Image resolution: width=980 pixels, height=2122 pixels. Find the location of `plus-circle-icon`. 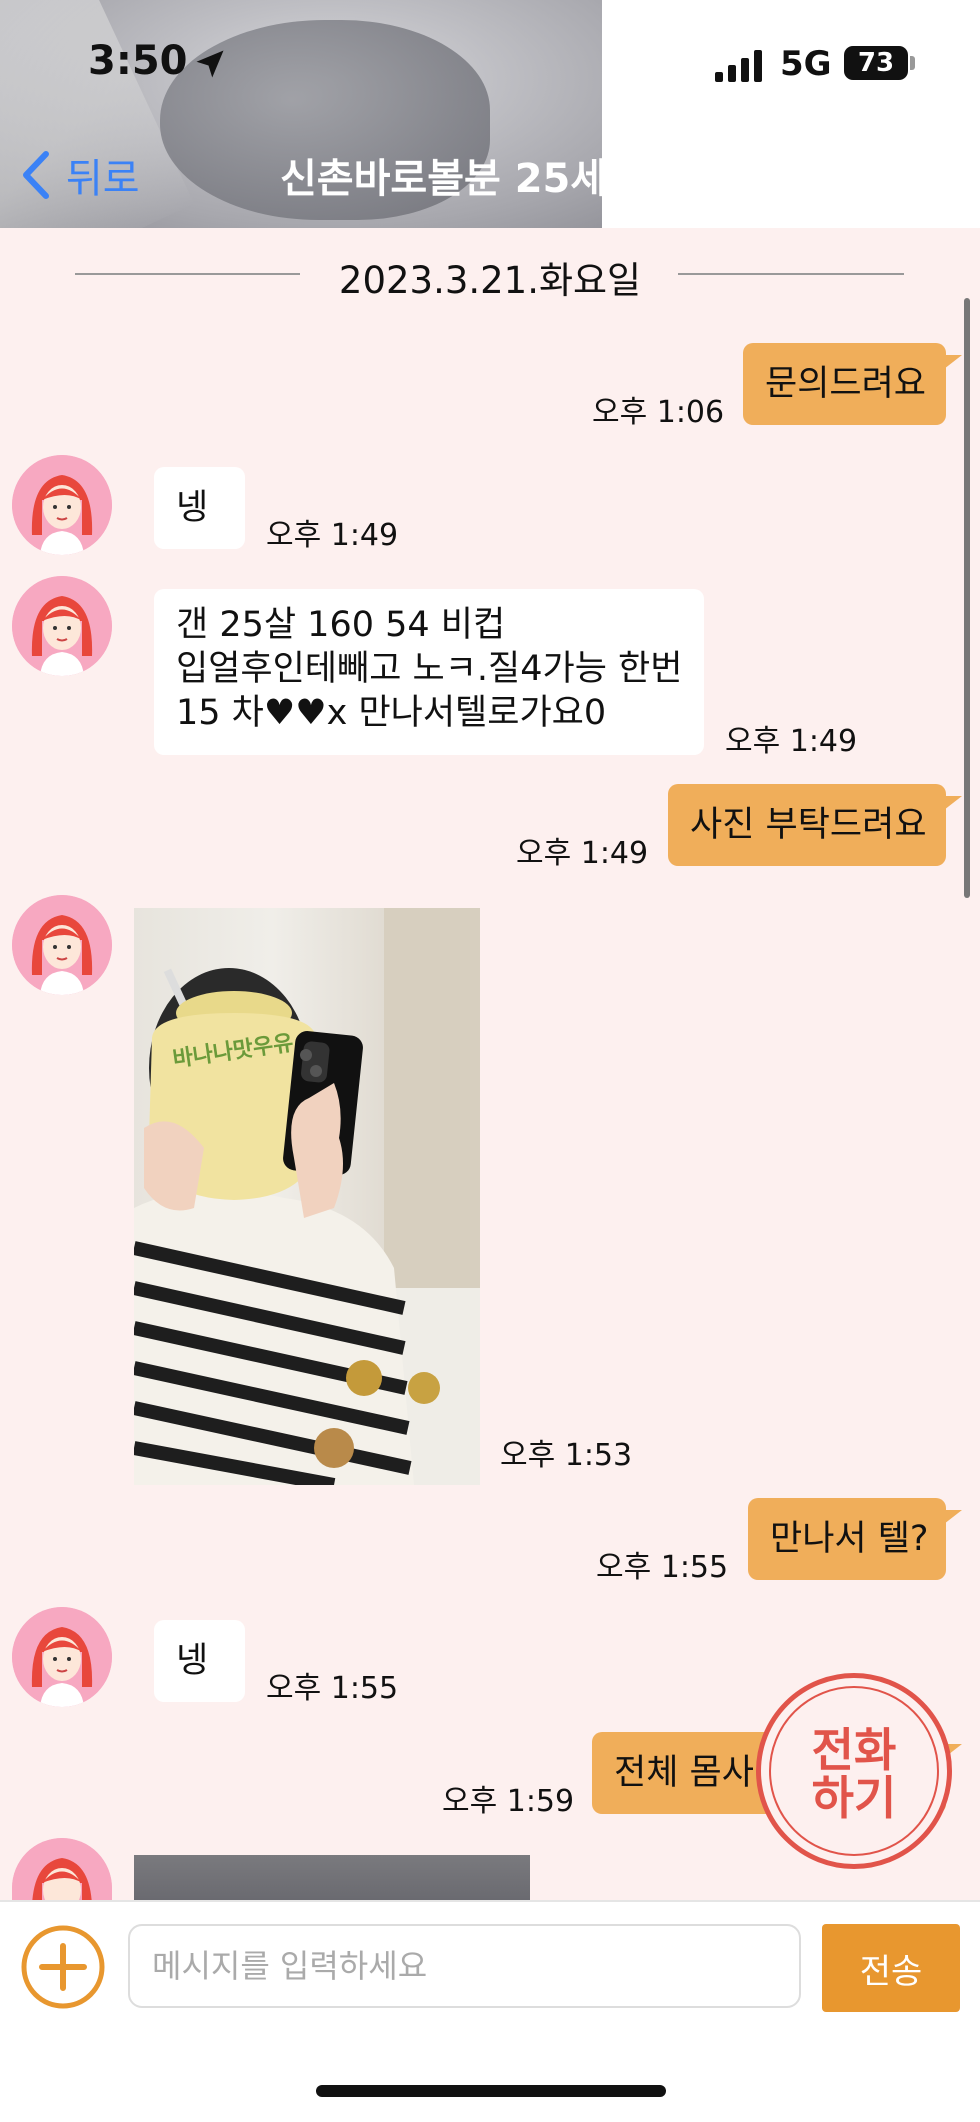

plus-circle-icon is located at coordinates (63, 1967).